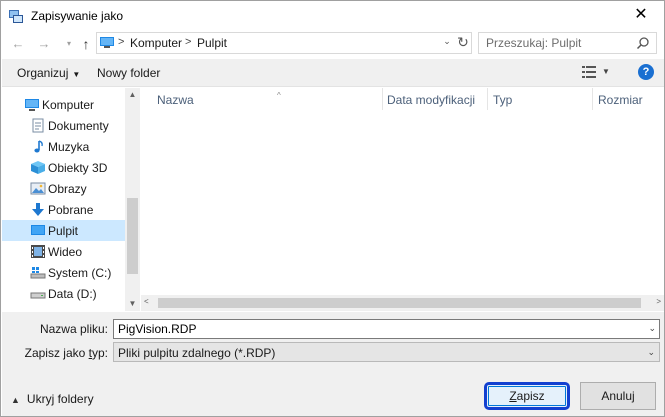 Image resolution: width=665 pixels, height=417 pixels. What do you see at coordinates (219, 99) in the screenshot?
I see `column-header-name: ^ Nazwa` at bounding box center [219, 99].